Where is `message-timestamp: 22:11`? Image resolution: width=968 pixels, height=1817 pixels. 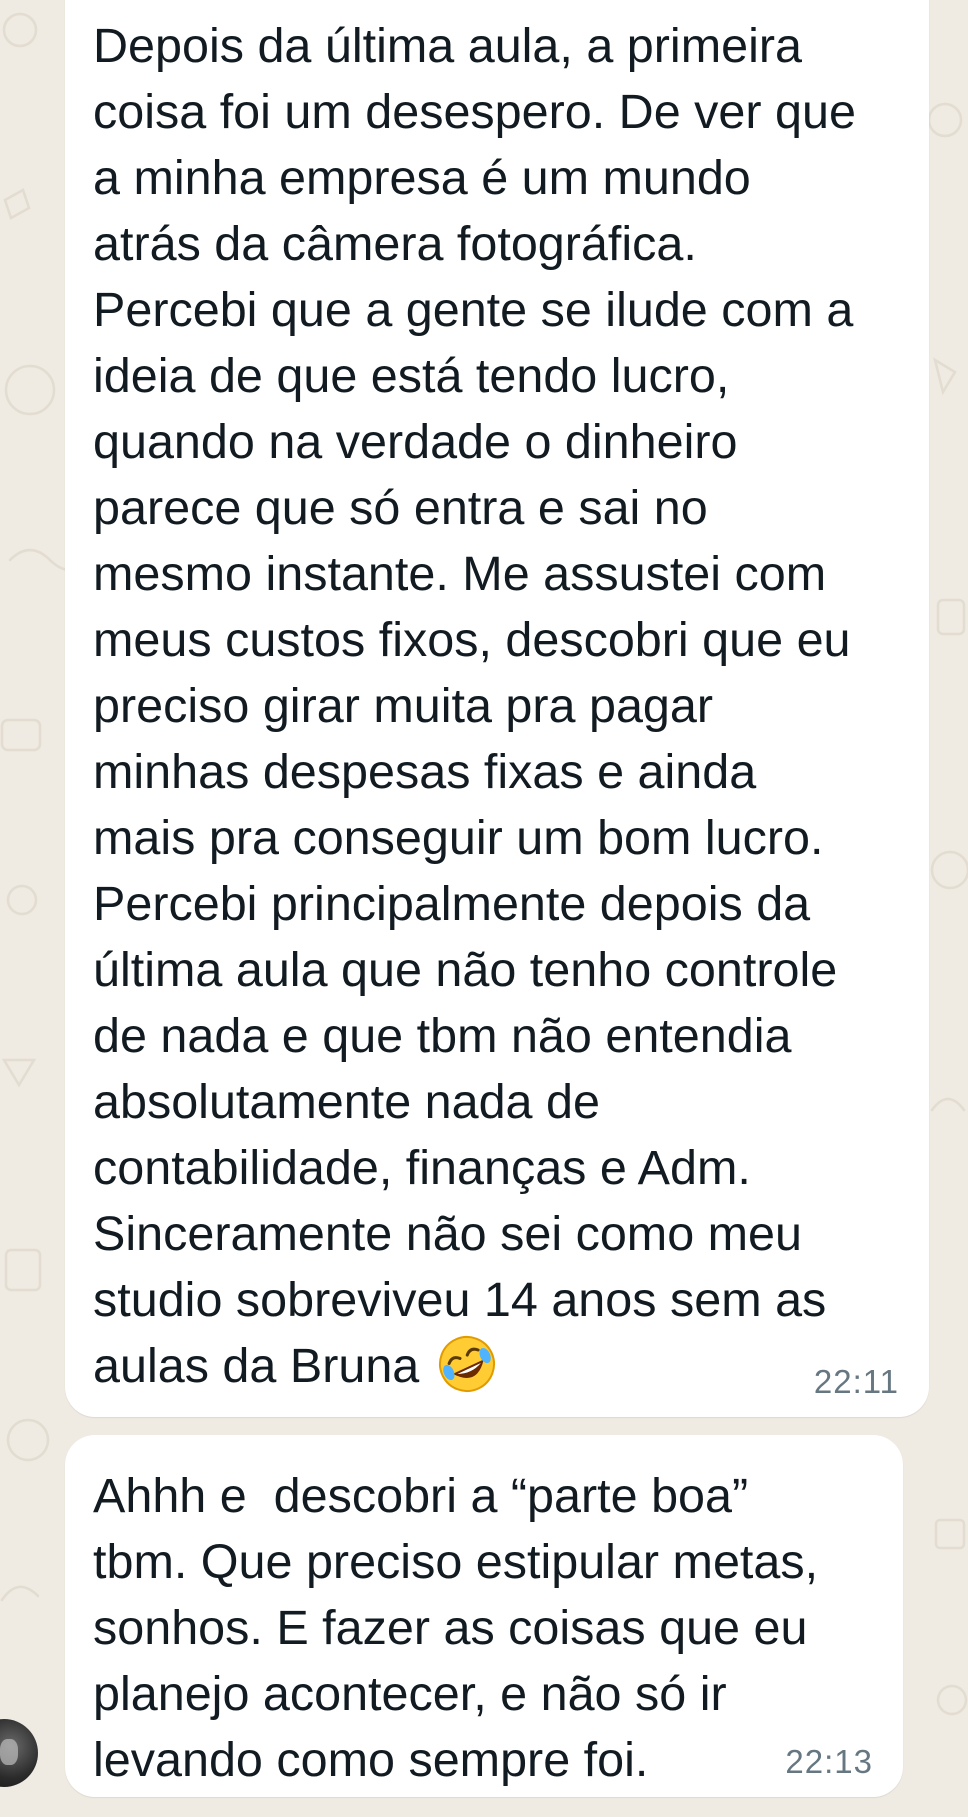
message-timestamp: 22:11 is located at coordinates (856, 1381).